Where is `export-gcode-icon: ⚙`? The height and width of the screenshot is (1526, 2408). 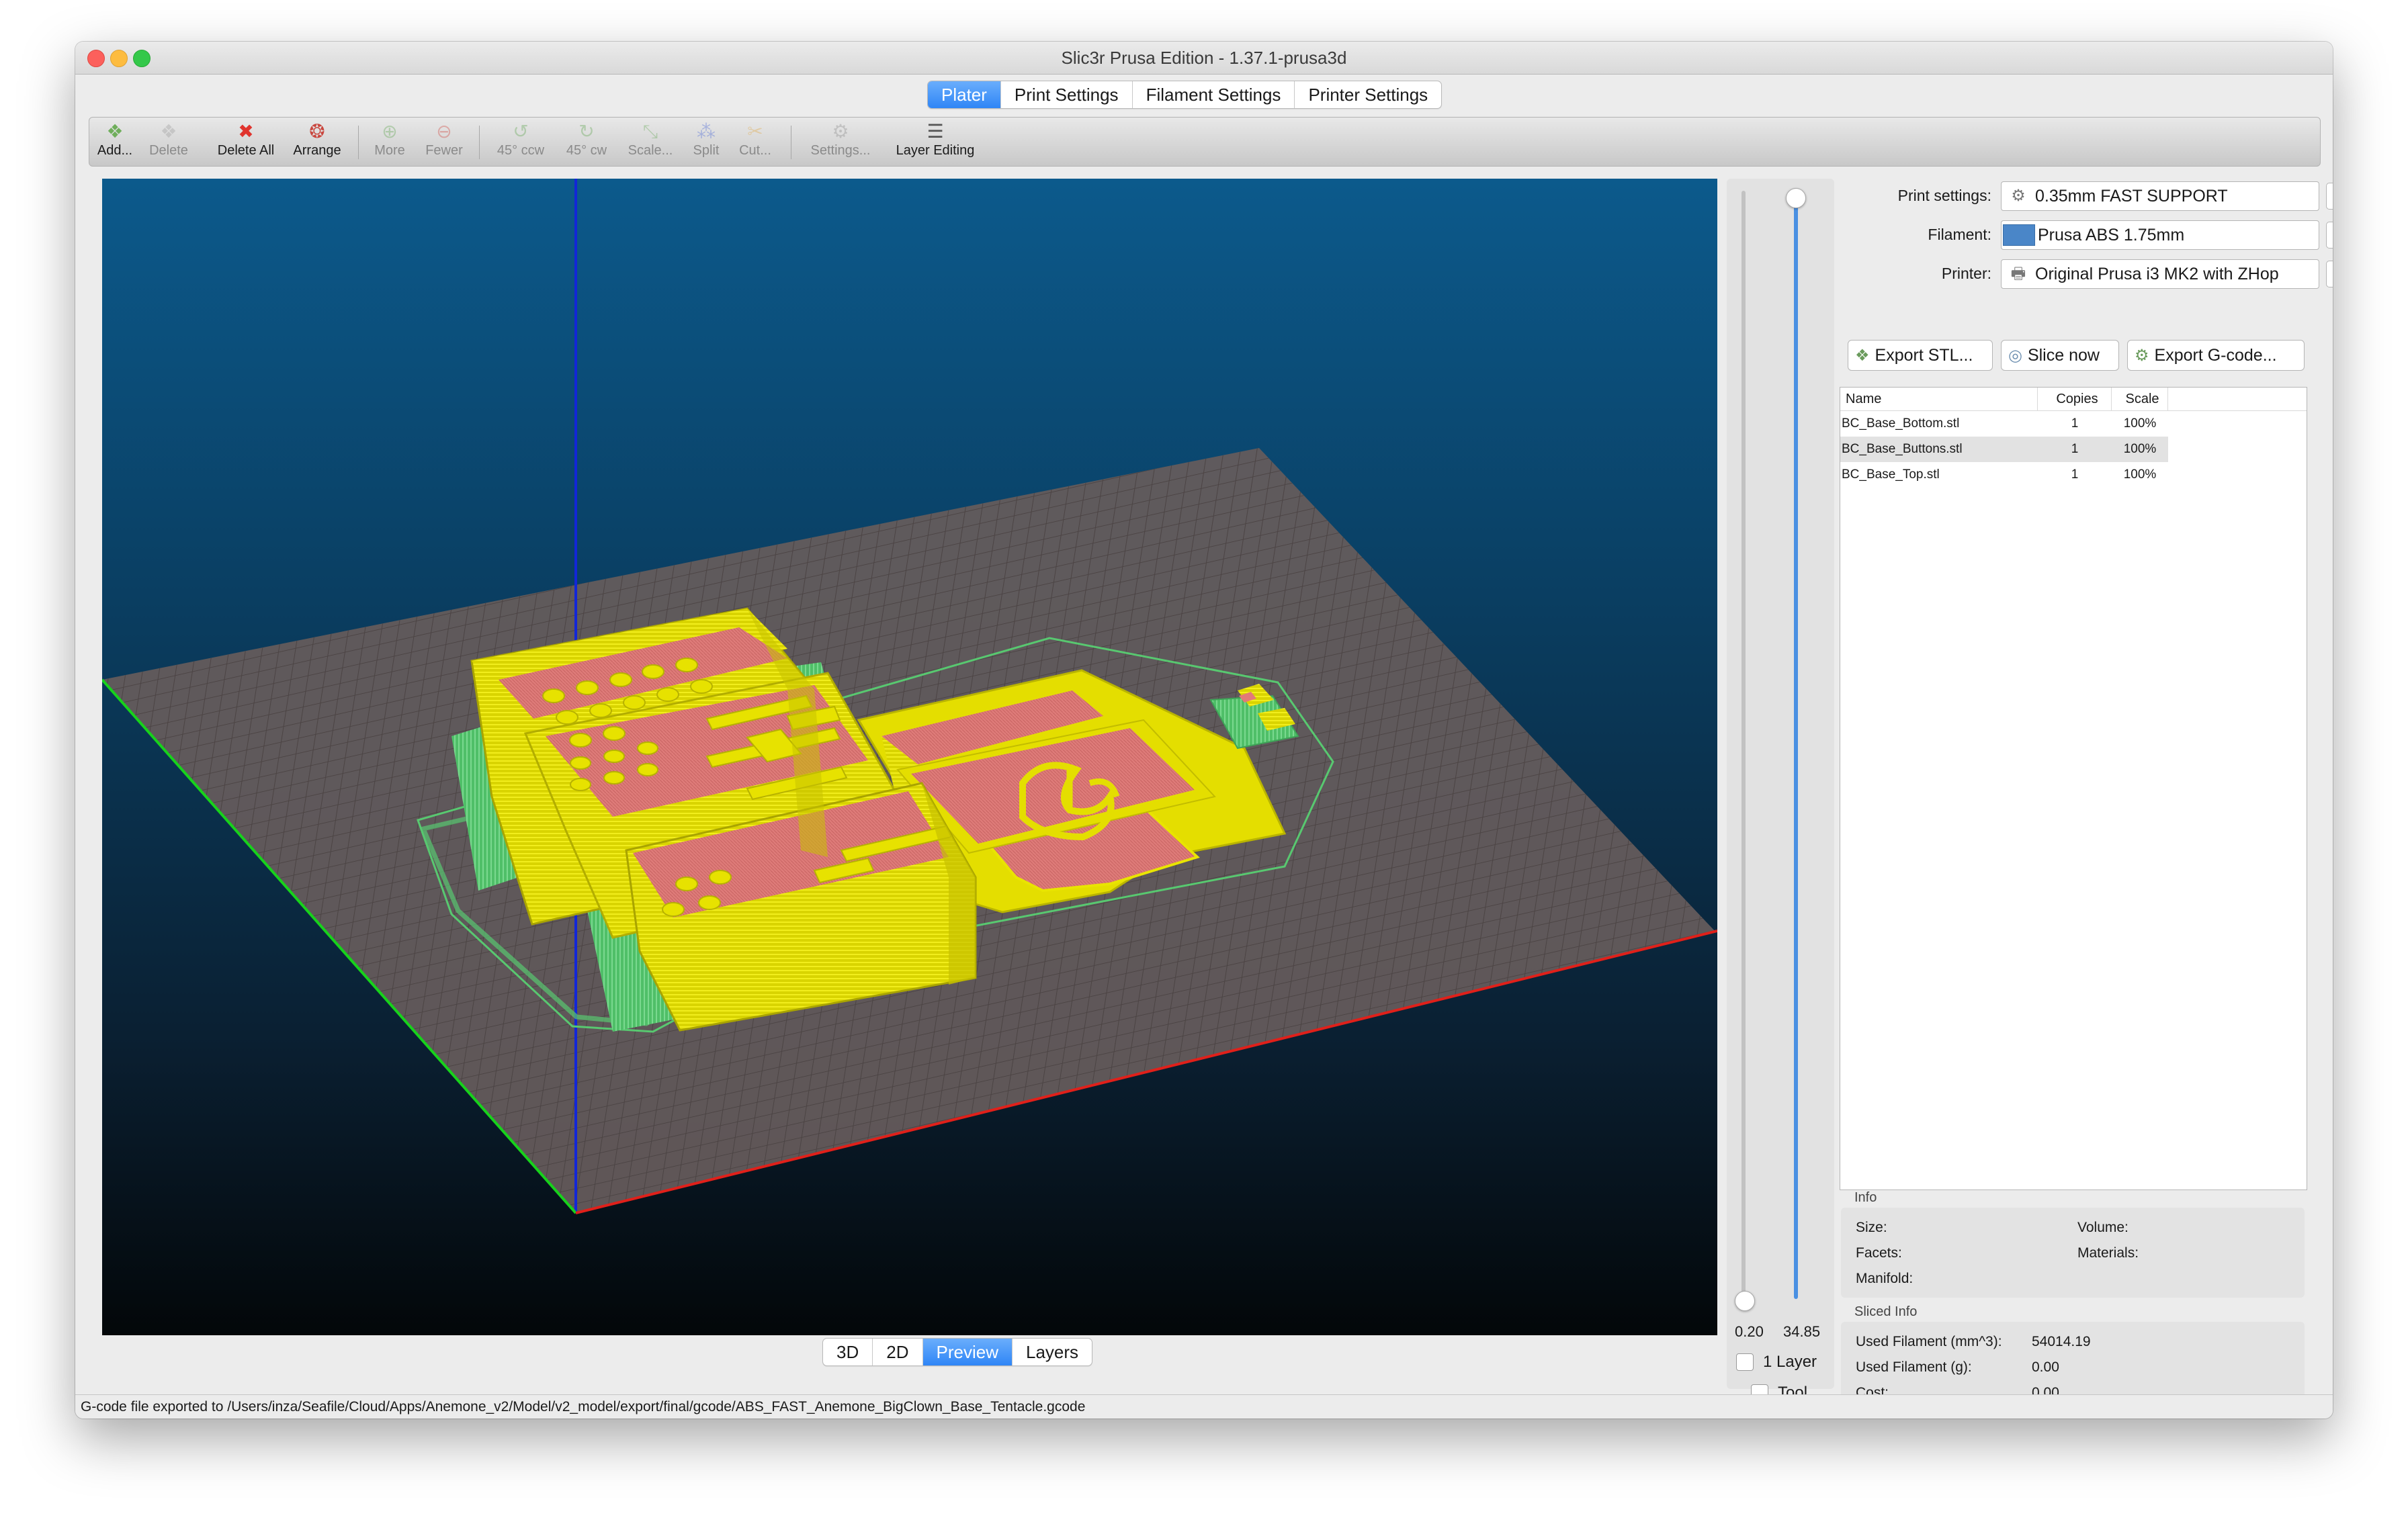
export-gcode-icon: ⚙ is located at coordinates (2142, 355).